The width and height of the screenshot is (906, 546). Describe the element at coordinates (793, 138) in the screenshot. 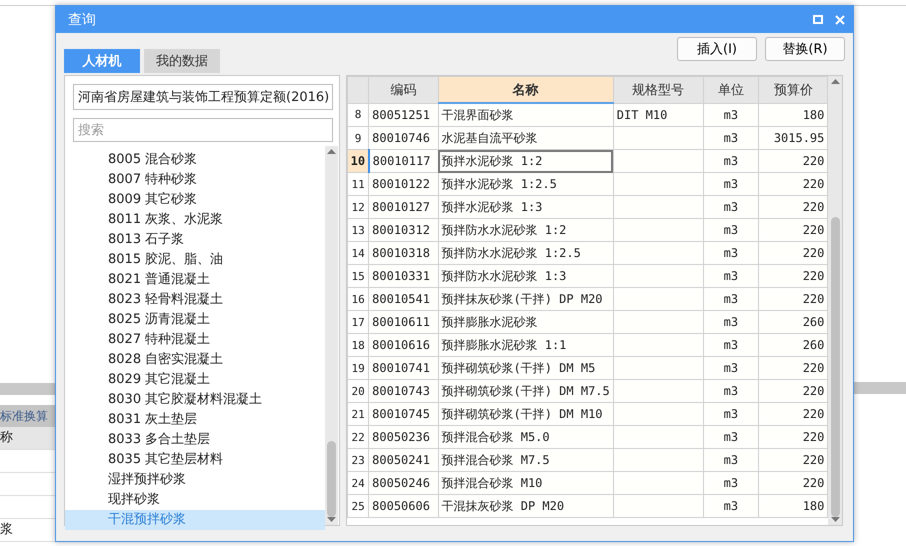

I see `table-cell: 3015.95` at that location.